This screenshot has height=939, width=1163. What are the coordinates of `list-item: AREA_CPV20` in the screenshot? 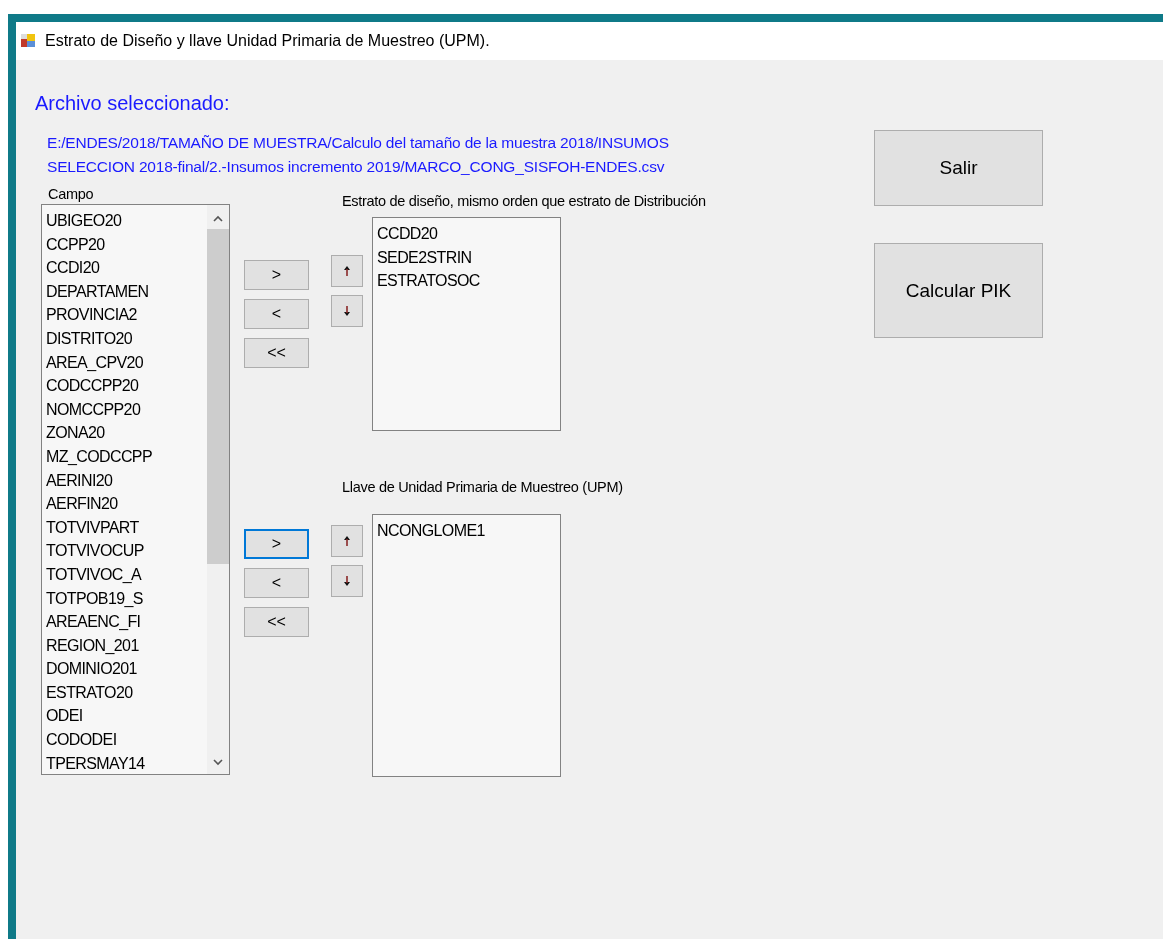 It's located at (95, 362).